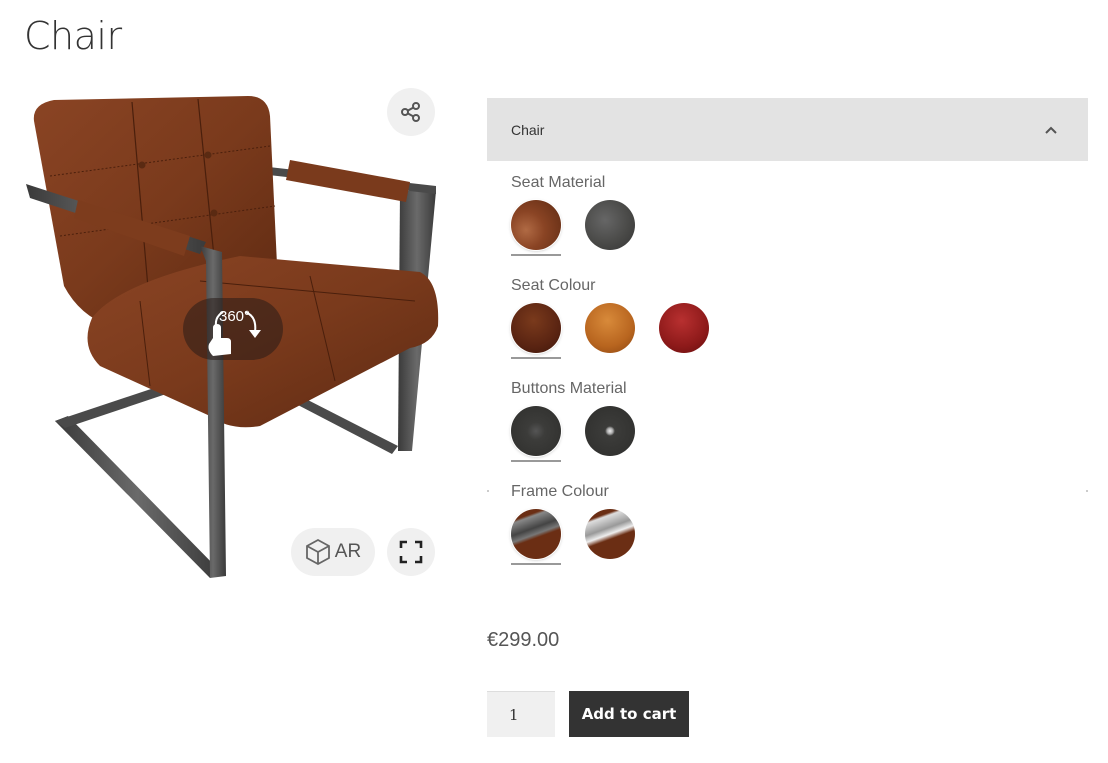 This screenshot has height=763, width=1108. I want to click on rotate-360-hint: 360°, so click(233, 329).